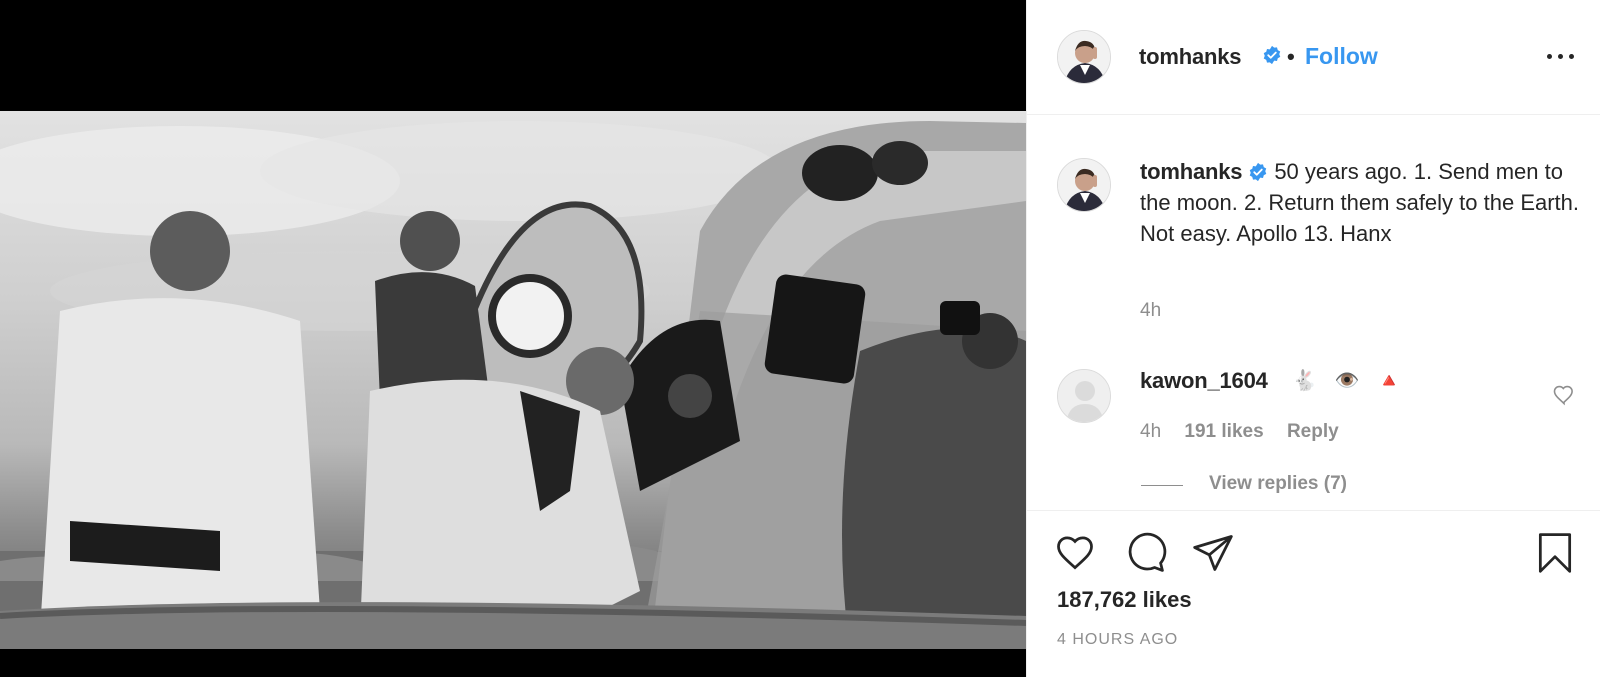 This screenshot has width=1600, height=677. What do you see at coordinates (1223, 431) in the screenshot?
I see `comment-likes: 191 likes` at bounding box center [1223, 431].